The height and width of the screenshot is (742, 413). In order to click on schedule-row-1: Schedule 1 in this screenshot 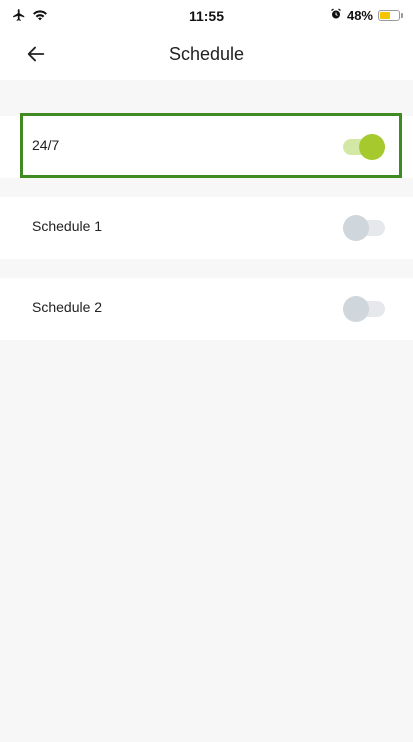, I will do `click(206, 228)`.